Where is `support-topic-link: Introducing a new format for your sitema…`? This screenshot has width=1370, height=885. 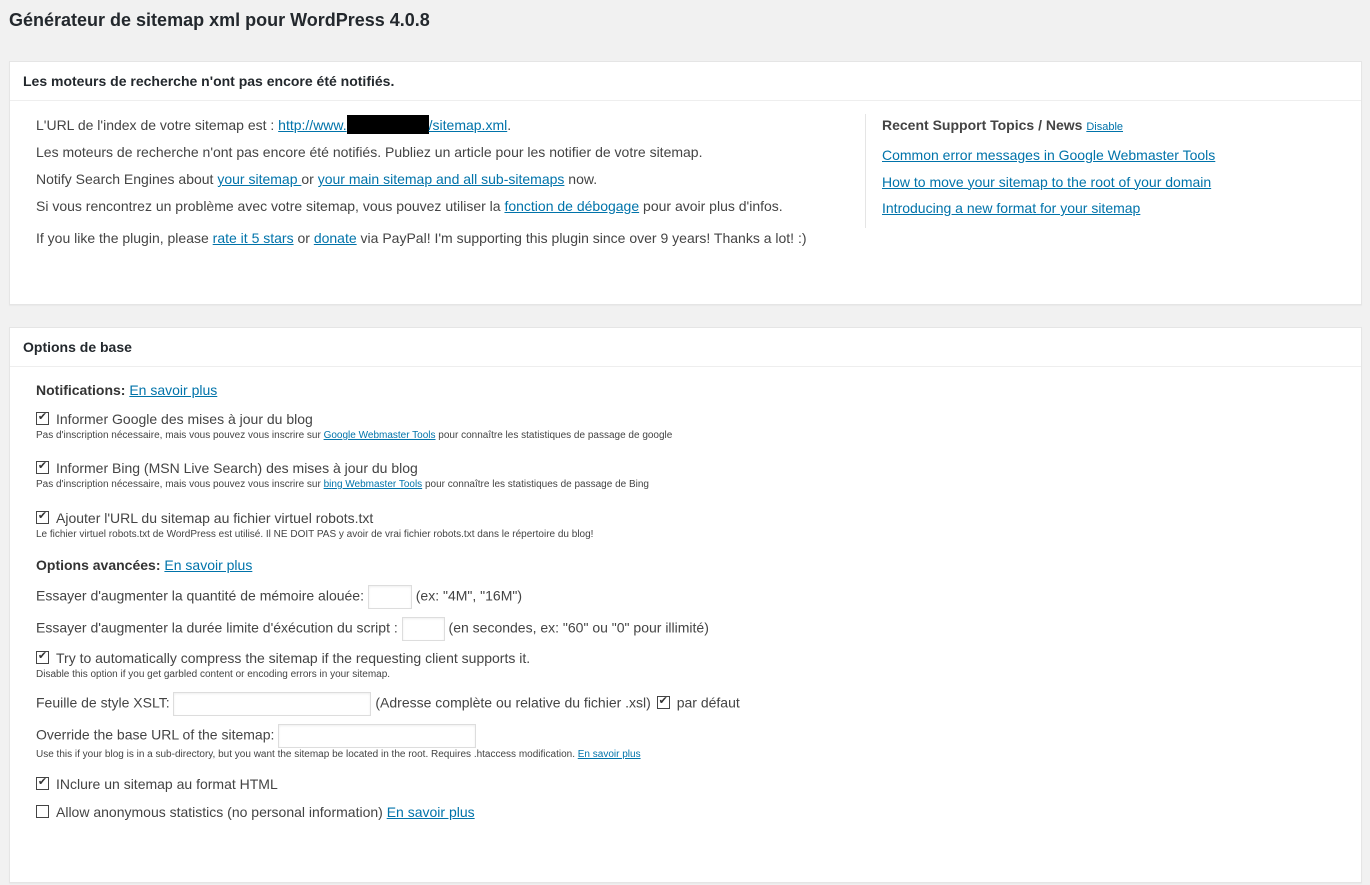 support-topic-link: Introducing a new format for your sitema… is located at coordinates (1011, 208).